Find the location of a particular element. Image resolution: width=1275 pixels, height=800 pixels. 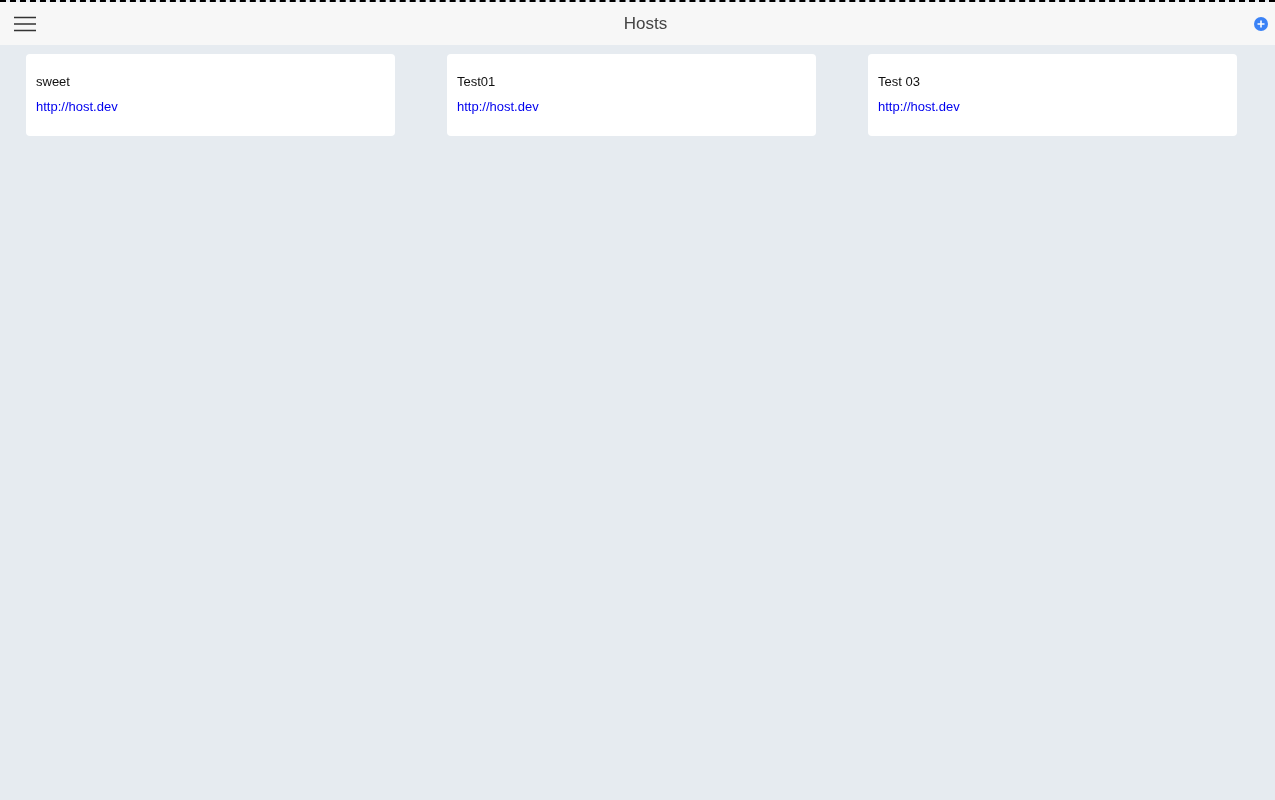

host-card: sweet http://host.dev is located at coordinates (210, 95).